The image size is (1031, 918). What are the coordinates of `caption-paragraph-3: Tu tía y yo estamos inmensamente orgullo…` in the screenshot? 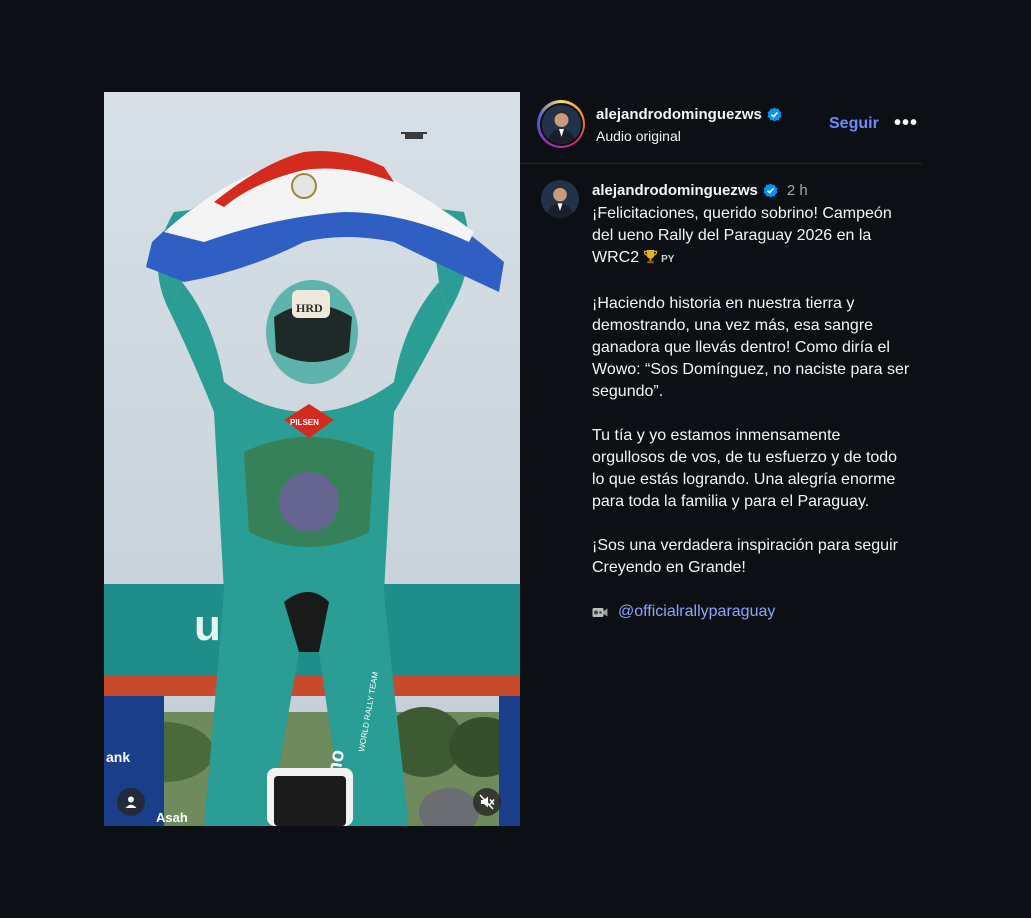 It's located at (745, 468).